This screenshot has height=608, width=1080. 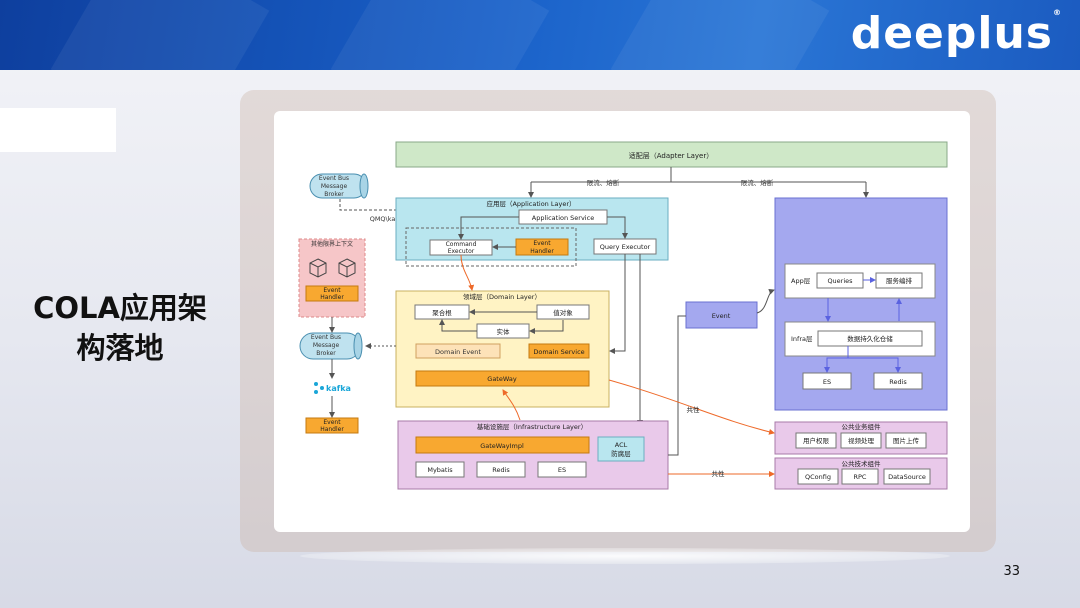 I want to click on domain-layer-label: 领域层（Domain Layer）, so click(x=502, y=296).